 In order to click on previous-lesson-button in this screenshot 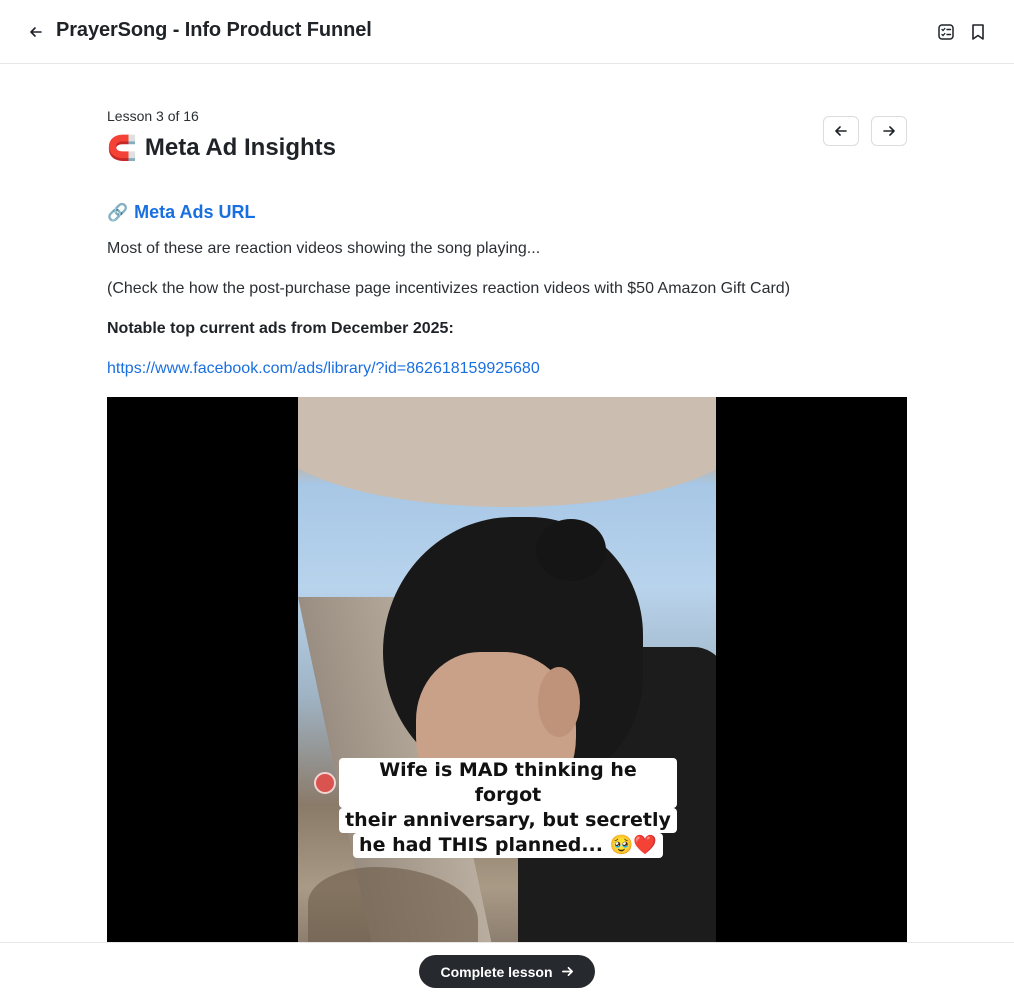, I will do `click(841, 131)`.